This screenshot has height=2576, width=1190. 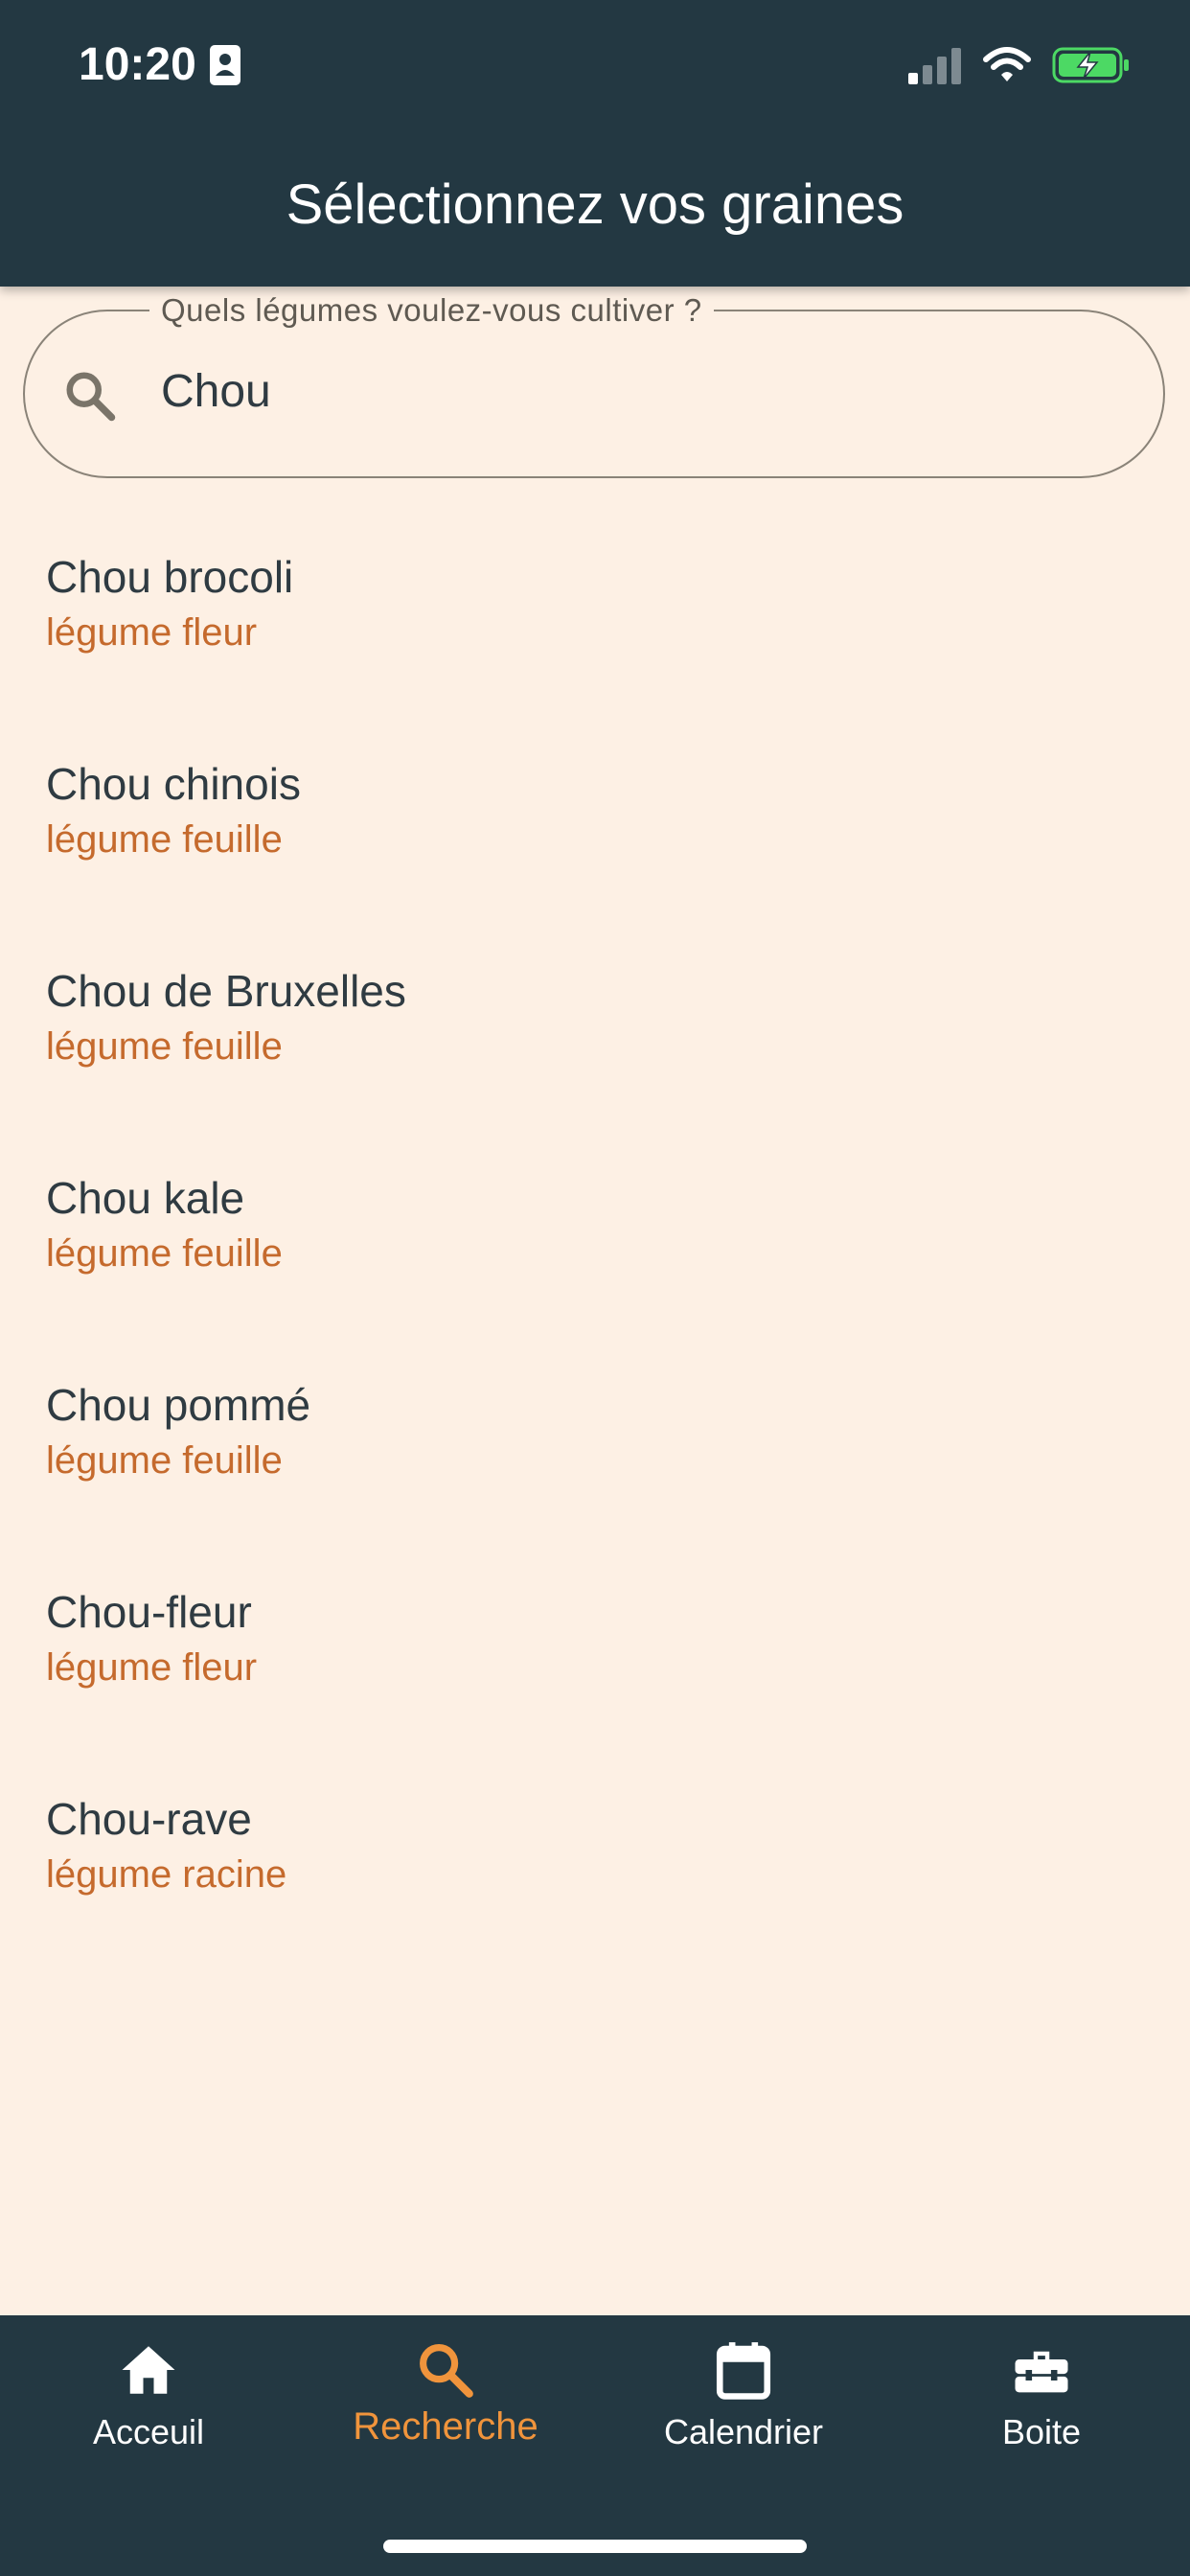 What do you see at coordinates (573, 1224) in the screenshot?
I see `list-item: Chou kale légume feuille` at bounding box center [573, 1224].